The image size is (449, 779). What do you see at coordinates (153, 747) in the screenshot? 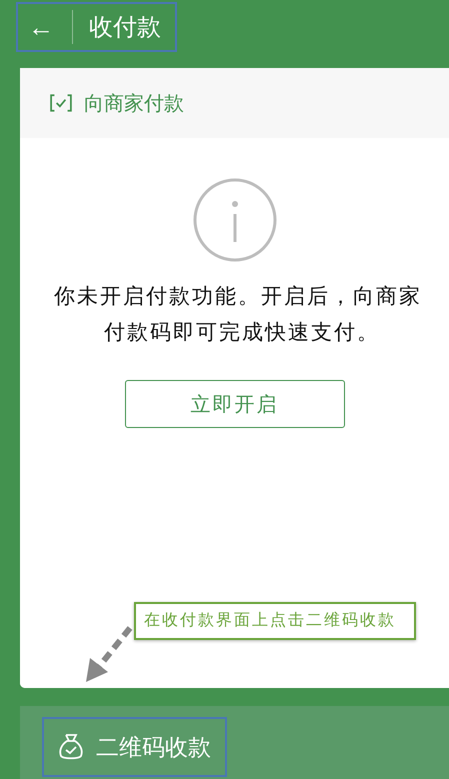
I see `qr-collect-label: 二维码收款` at bounding box center [153, 747].